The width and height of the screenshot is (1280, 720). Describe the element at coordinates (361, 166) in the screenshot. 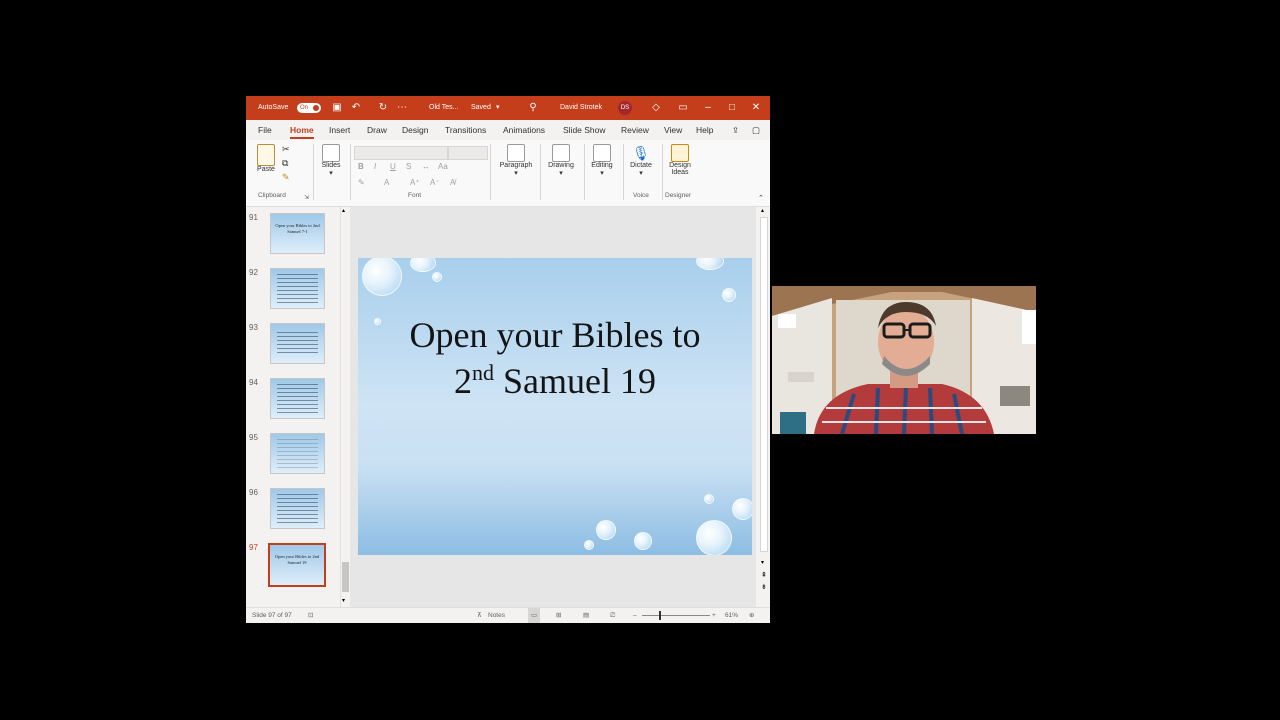

I see `bold-icon: B` at that location.